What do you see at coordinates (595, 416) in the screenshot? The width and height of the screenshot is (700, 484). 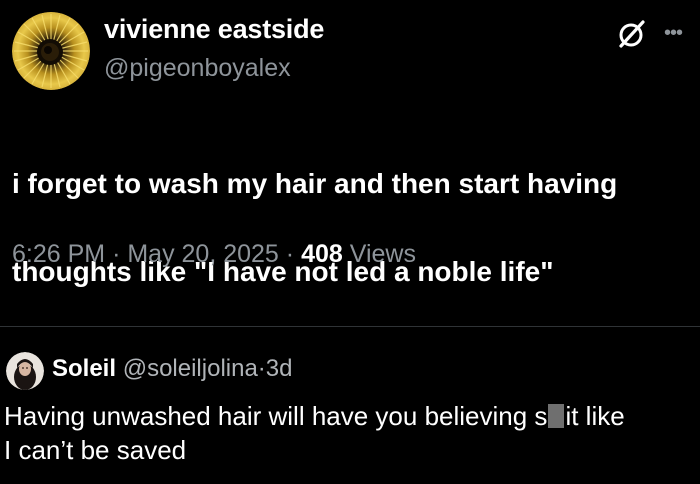 I see `reply-text-after-censor: it like` at bounding box center [595, 416].